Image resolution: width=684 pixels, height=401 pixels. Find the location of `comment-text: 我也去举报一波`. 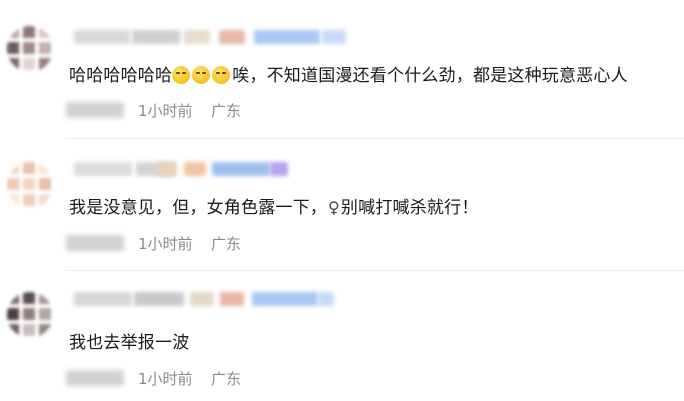

comment-text: 我也去举报一波 is located at coordinates (129, 340).